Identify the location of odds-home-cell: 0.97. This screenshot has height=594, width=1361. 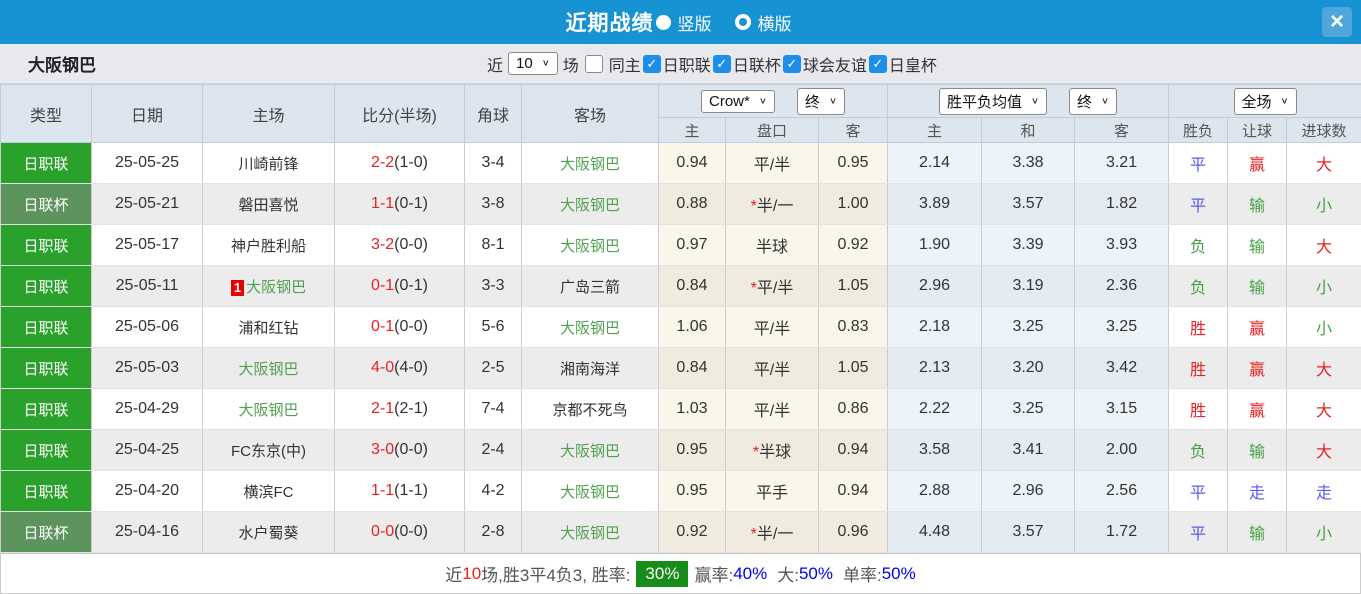
(692, 245).